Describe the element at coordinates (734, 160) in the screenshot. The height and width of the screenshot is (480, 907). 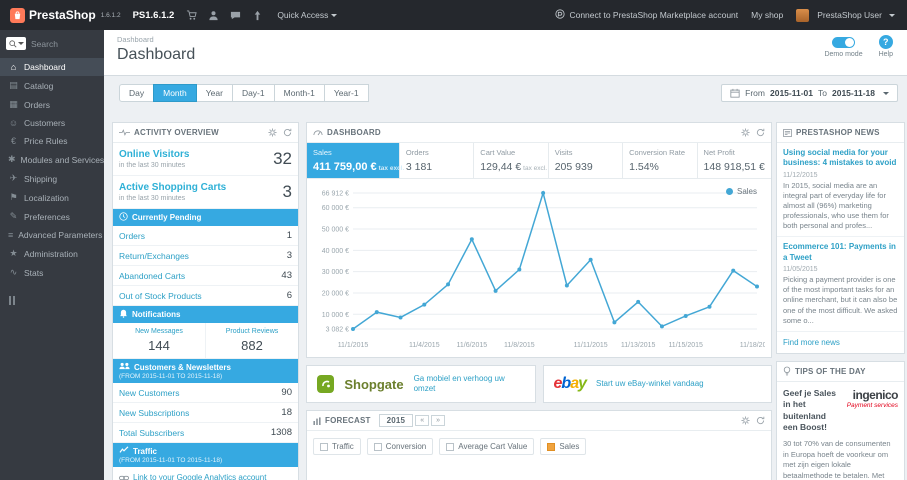
I see `metric-tab-net-profit: Net Profit 148 918,51 €` at that location.